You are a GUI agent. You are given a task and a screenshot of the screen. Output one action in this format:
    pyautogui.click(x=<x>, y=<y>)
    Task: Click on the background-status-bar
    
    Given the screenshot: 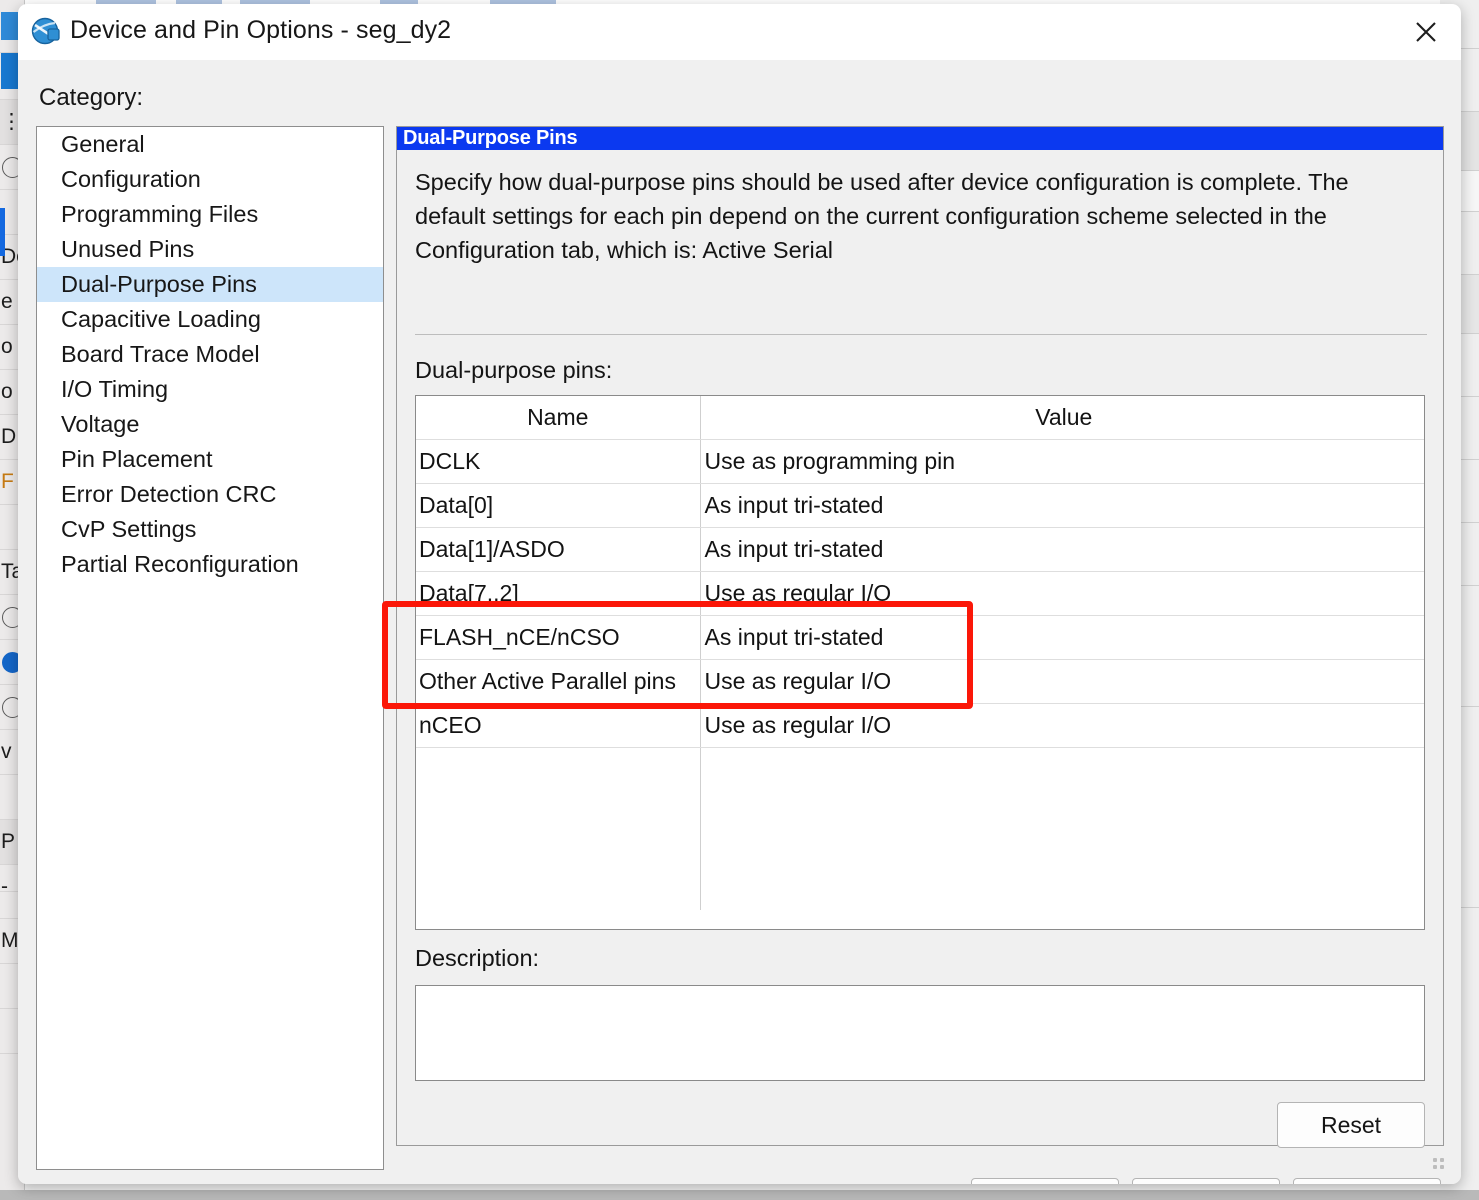 What is the action you would take?
    pyautogui.click(x=739, y=1195)
    